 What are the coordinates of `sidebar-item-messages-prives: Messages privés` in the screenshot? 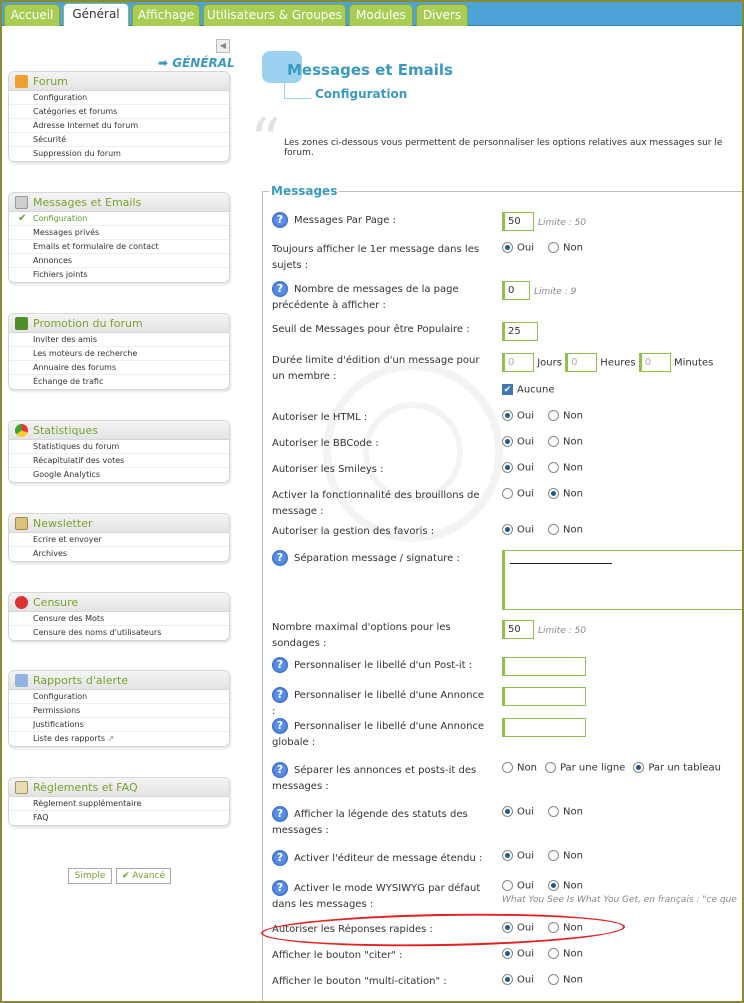 It's located at (119, 233).